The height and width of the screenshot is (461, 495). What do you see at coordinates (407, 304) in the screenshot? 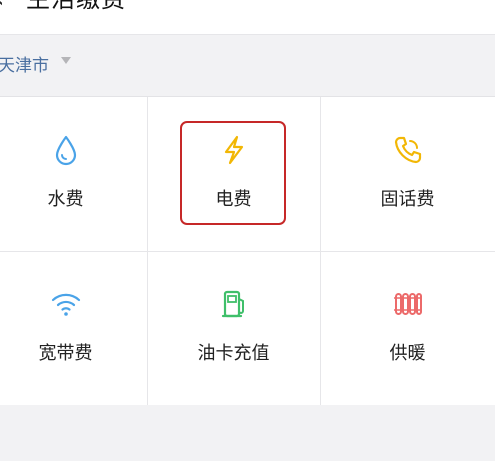
I see `radiator-icon` at bounding box center [407, 304].